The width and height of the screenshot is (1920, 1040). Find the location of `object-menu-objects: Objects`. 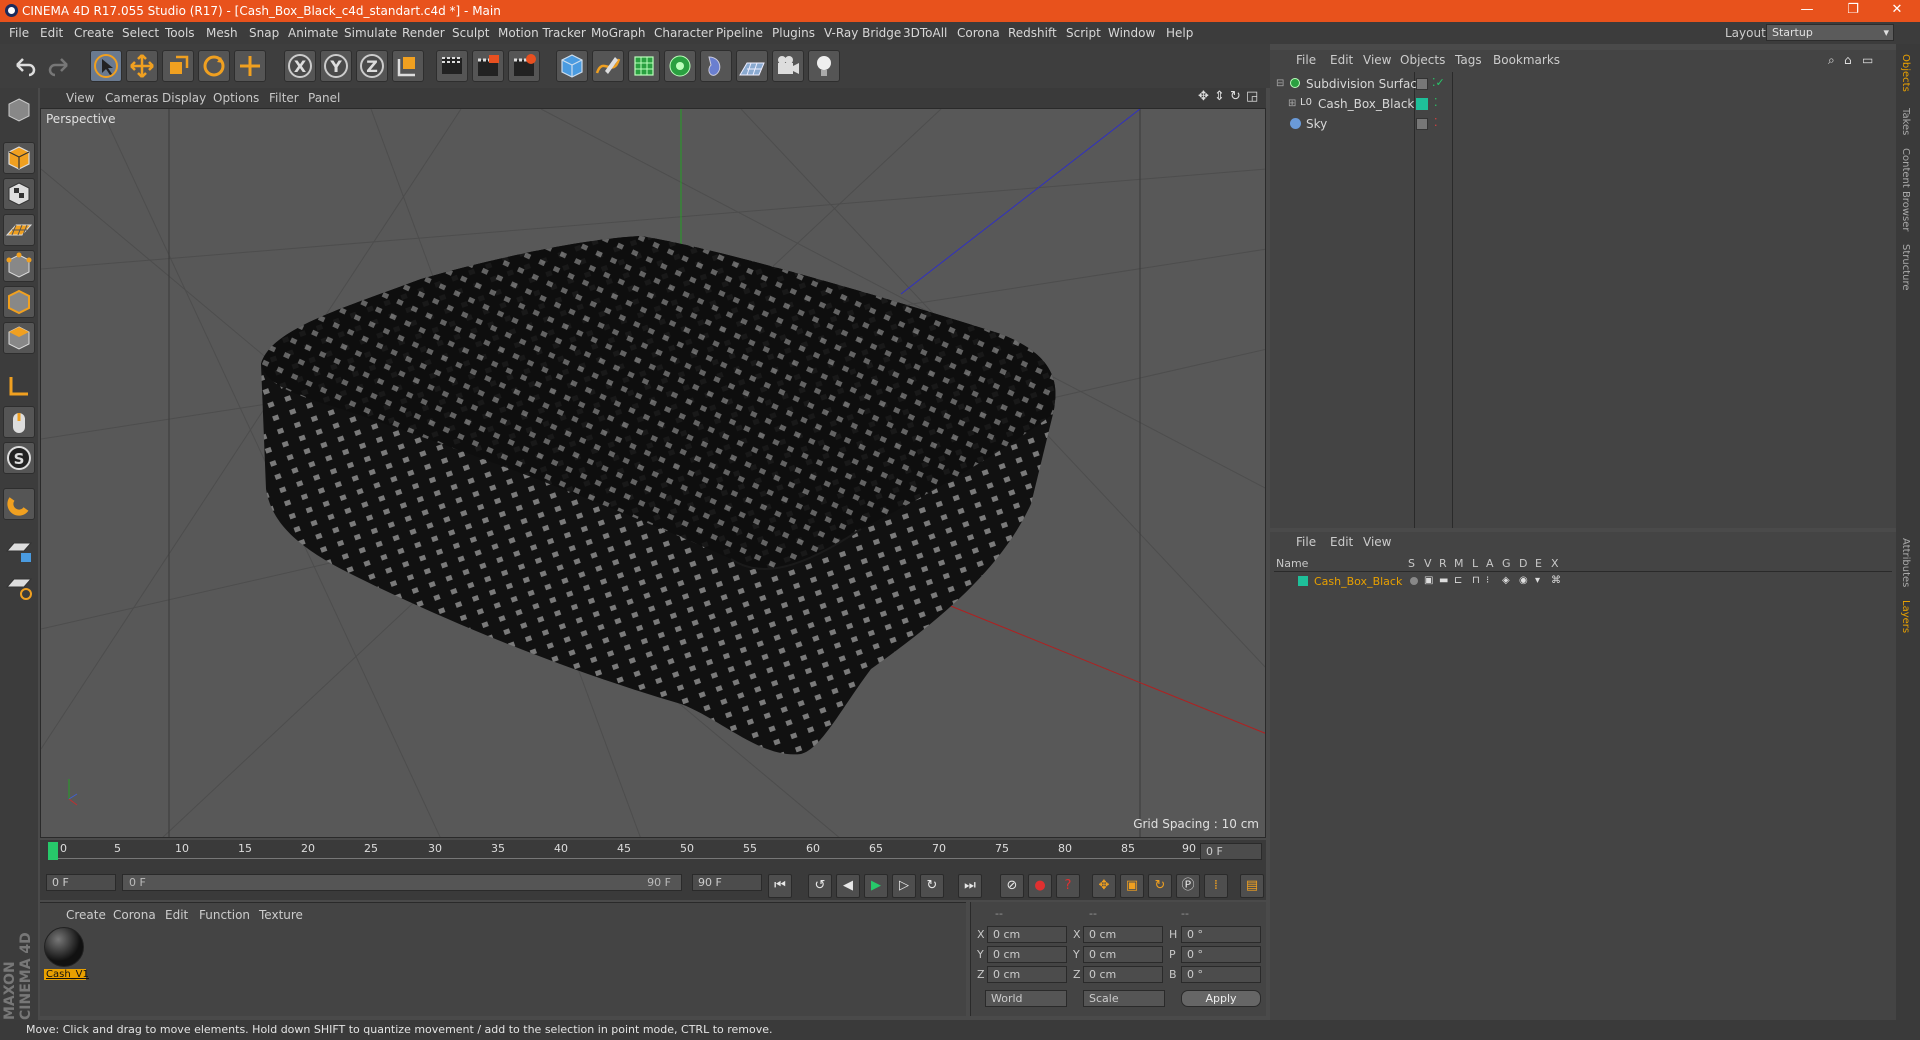

object-menu-objects: Objects is located at coordinates (1422, 60).